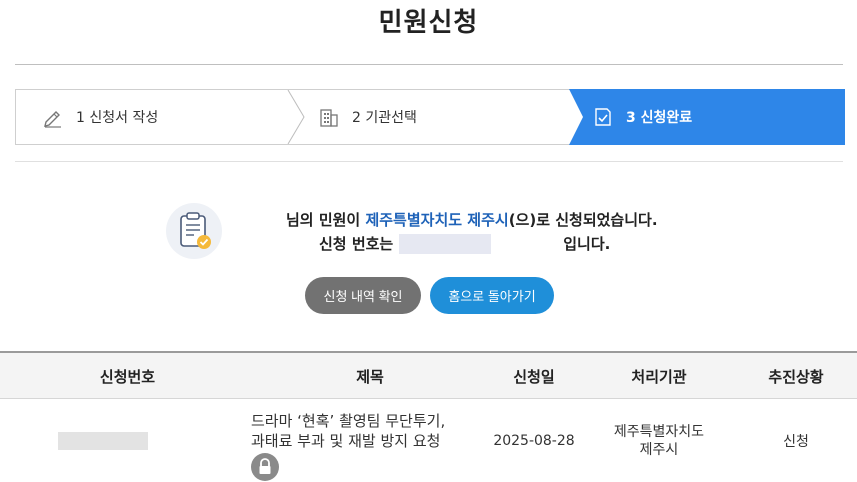  Describe the element at coordinates (603, 117) in the screenshot. I see `document-check-icon` at that location.